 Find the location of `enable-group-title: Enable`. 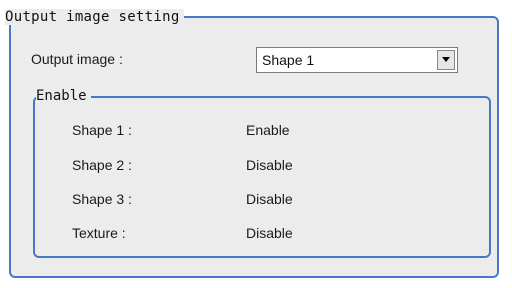

enable-group-title: Enable is located at coordinates (63, 96).